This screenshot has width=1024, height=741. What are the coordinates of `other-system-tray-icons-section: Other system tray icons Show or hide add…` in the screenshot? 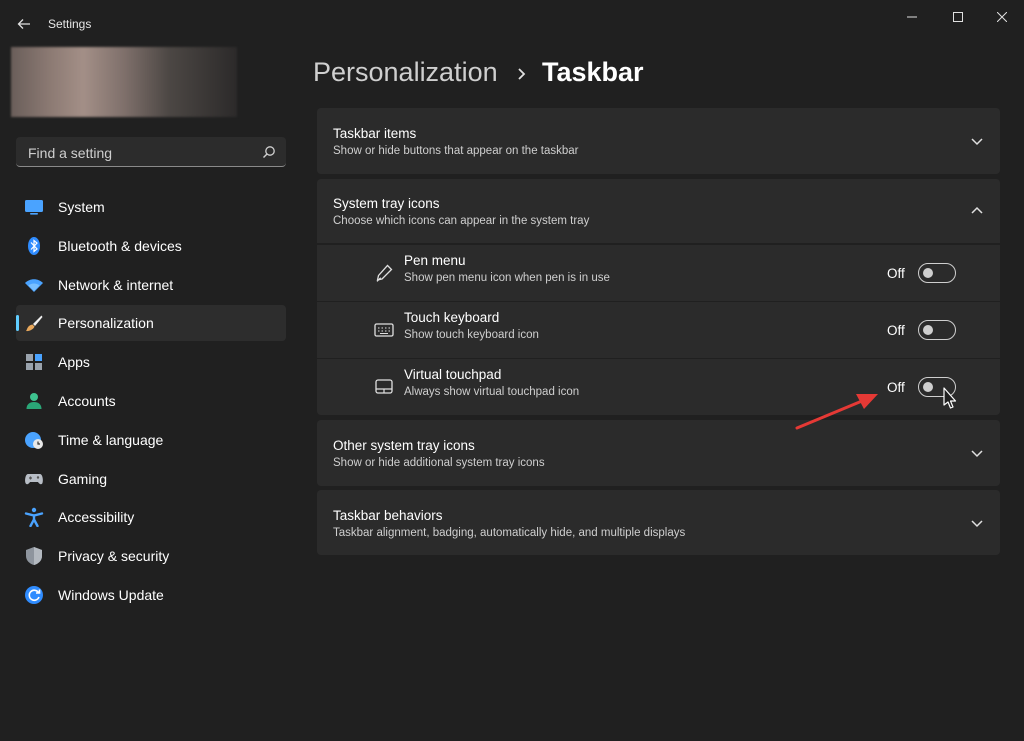 It's located at (658, 453).